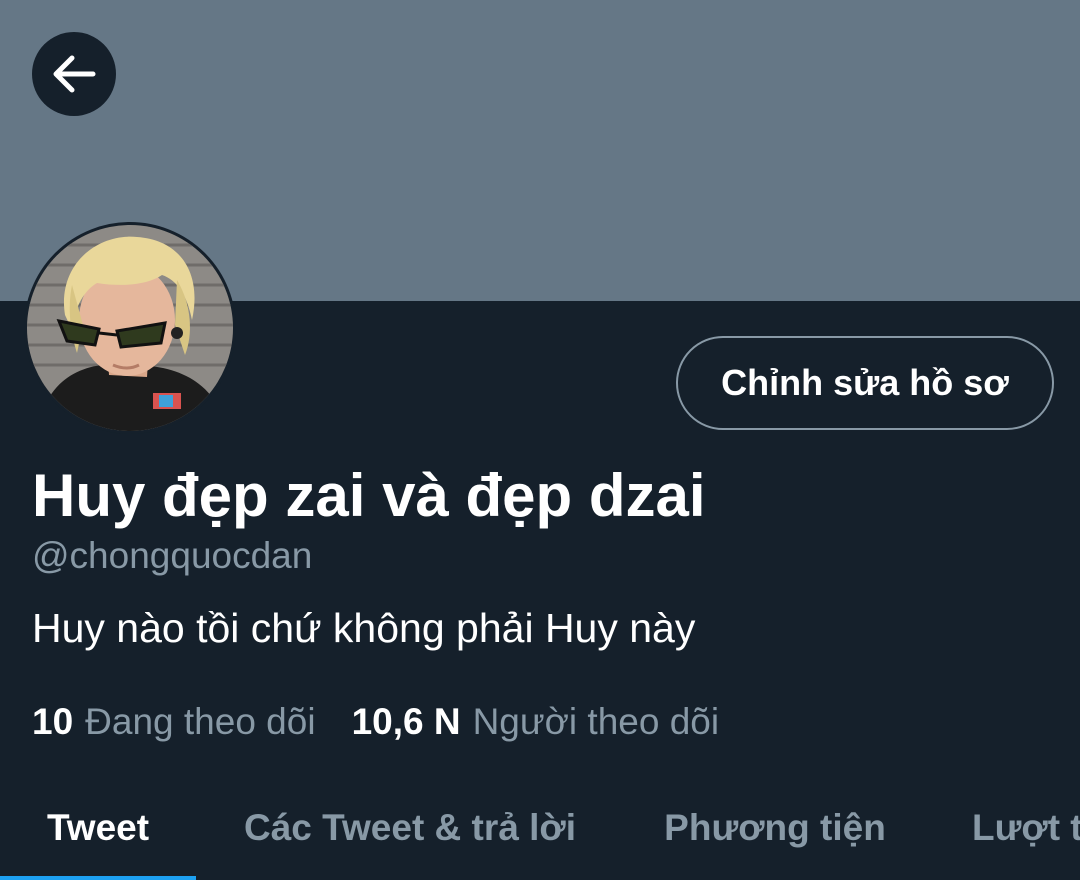 The width and height of the screenshot is (1080, 880). I want to click on following-count: 10, so click(53, 721).